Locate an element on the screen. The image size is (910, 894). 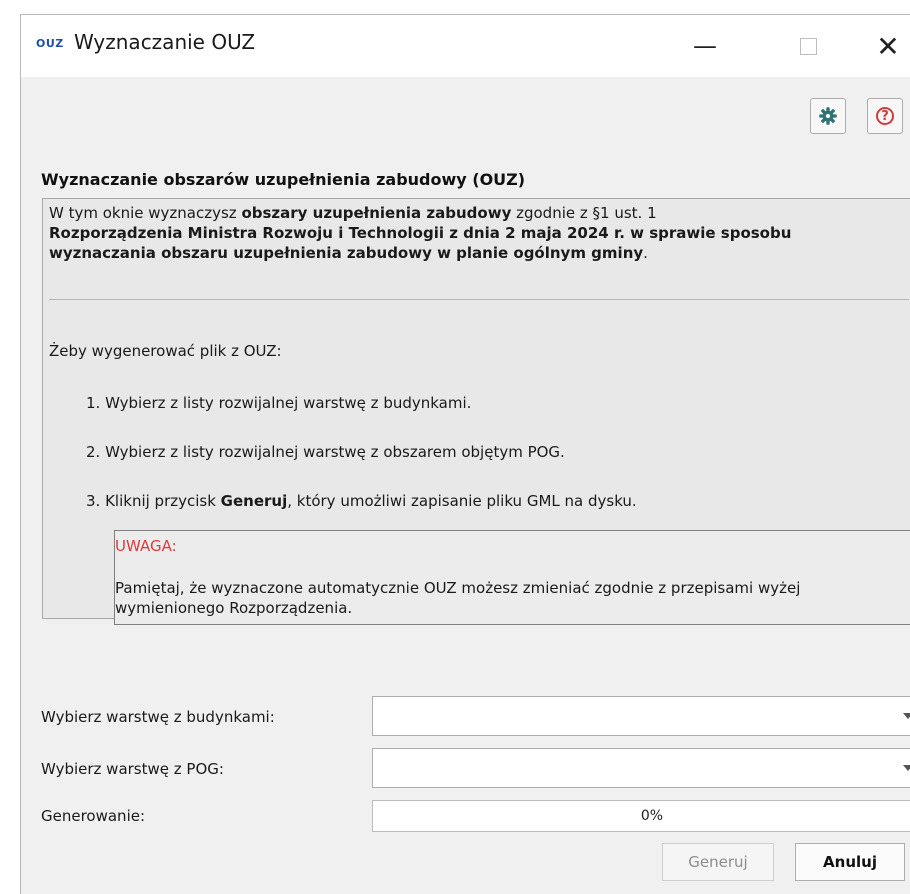
pog-layer-label: Wybierz warstwę z POG: is located at coordinates (132, 769).